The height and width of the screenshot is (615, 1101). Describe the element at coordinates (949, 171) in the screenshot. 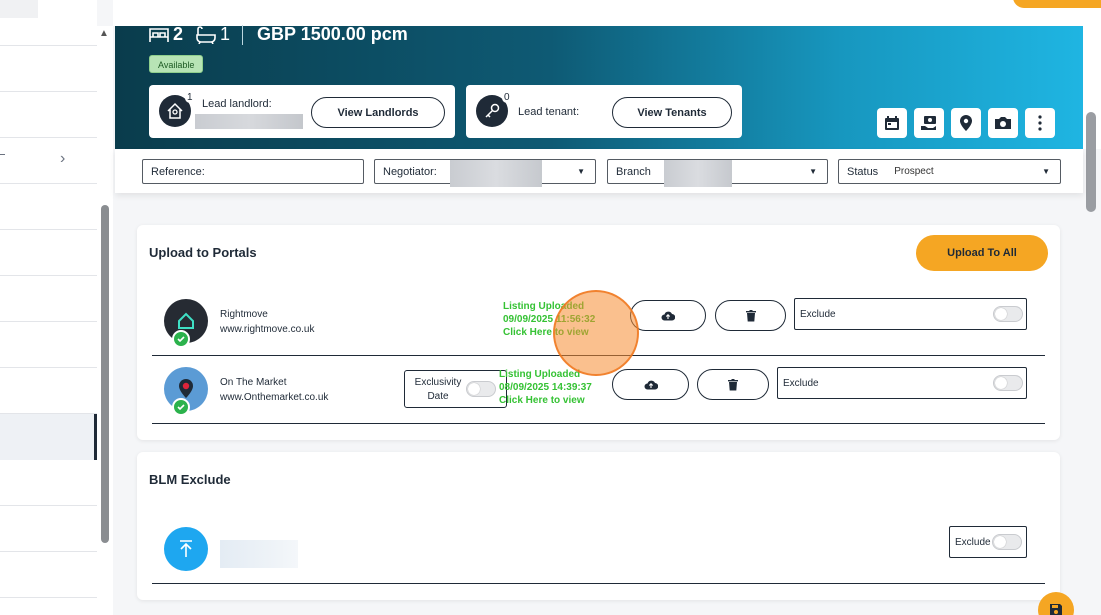

I see `status-select: Status Prospect ▼` at that location.